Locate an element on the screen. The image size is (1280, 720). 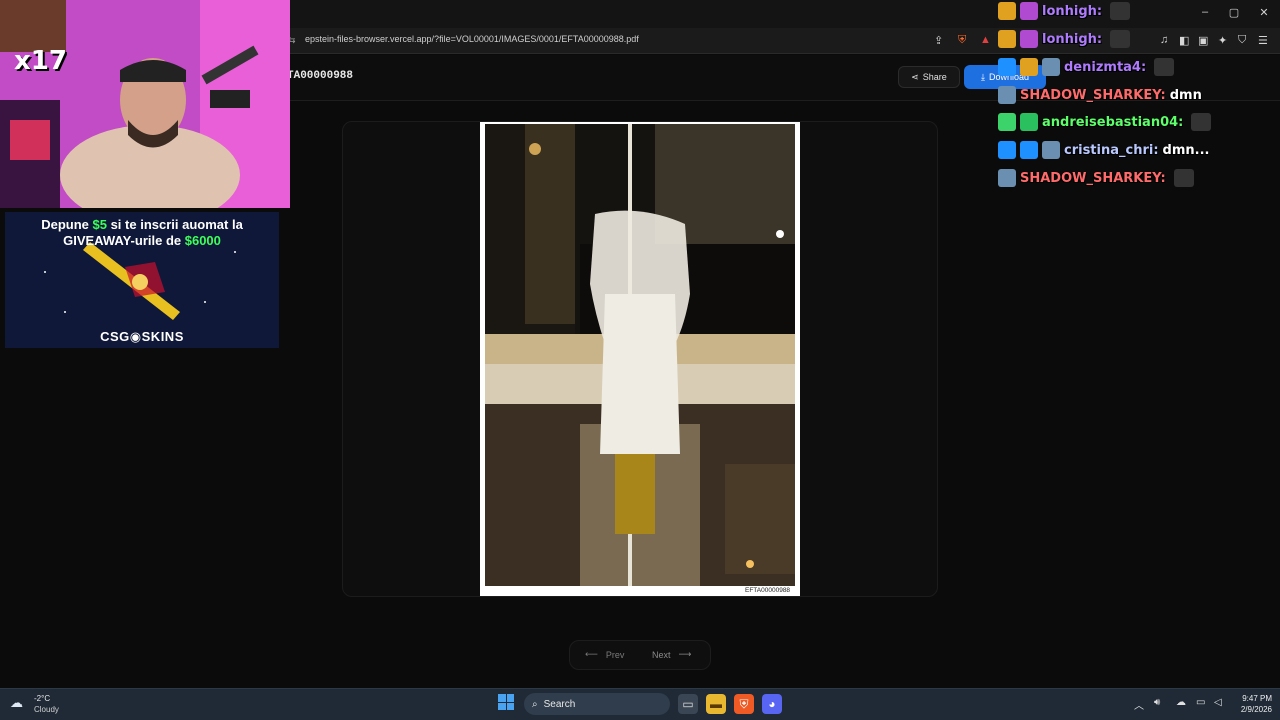
search-icon: ⌕ is located at coordinates (535, 704).